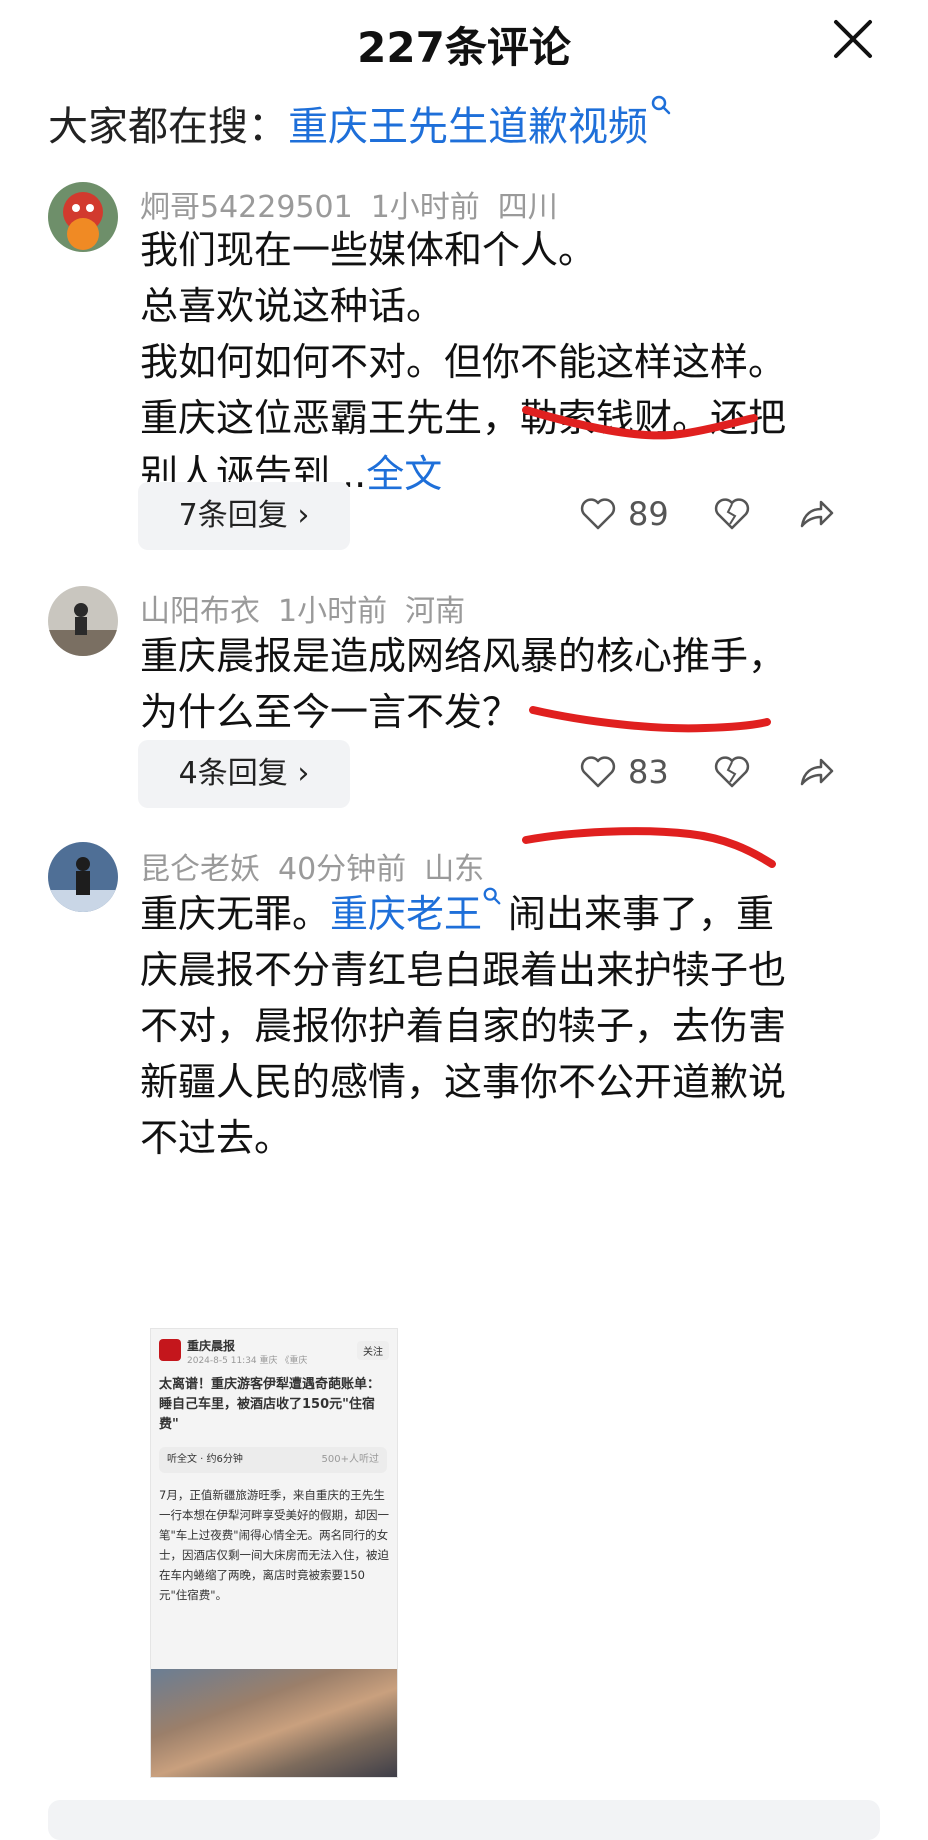  Describe the element at coordinates (463, 362) in the screenshot. I see `comment-line: 我如何如何不对。但你不能这样这样。` at that location.